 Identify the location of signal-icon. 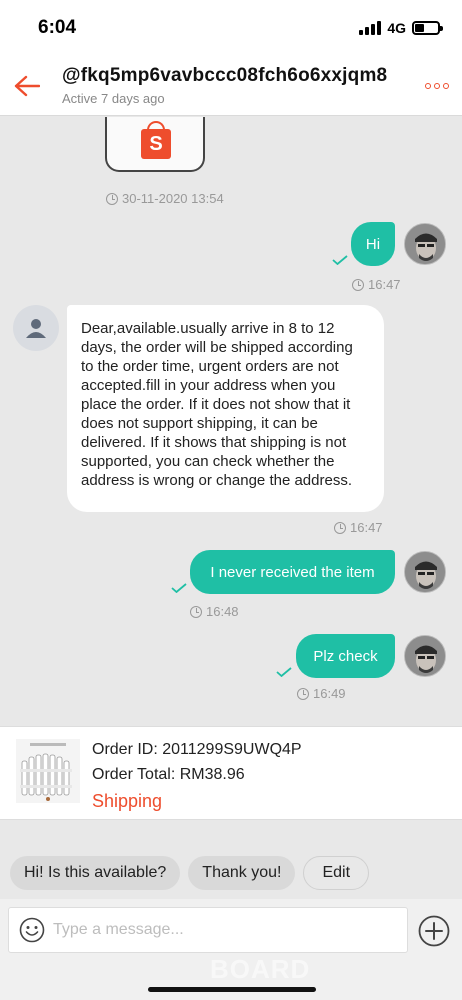
(370, 28).